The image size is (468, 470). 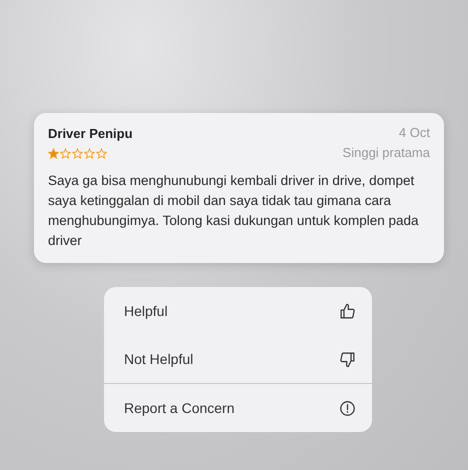 I want to click on review-title: Driver Penipu, so click(x=90, y=133).